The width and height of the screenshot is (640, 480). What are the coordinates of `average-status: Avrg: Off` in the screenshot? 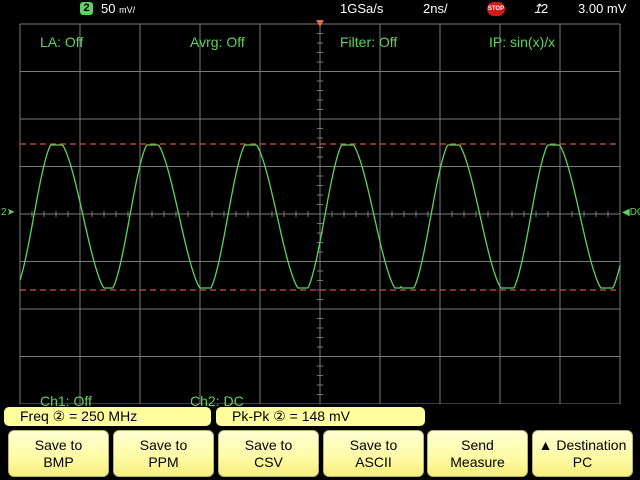 It's located at (217, 42).